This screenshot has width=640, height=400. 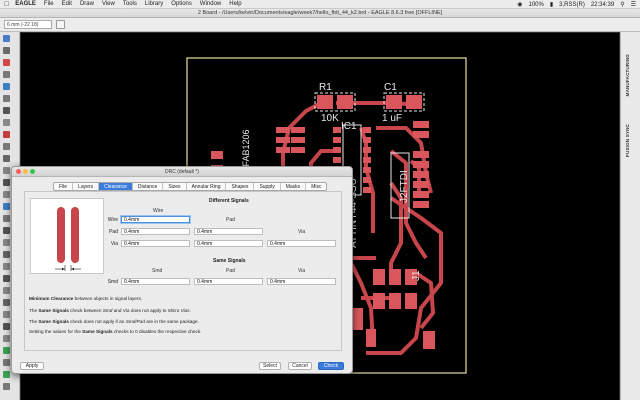 I want to click on manufacturing-tab: MANUFACTURING, so click(x=627, y=75).